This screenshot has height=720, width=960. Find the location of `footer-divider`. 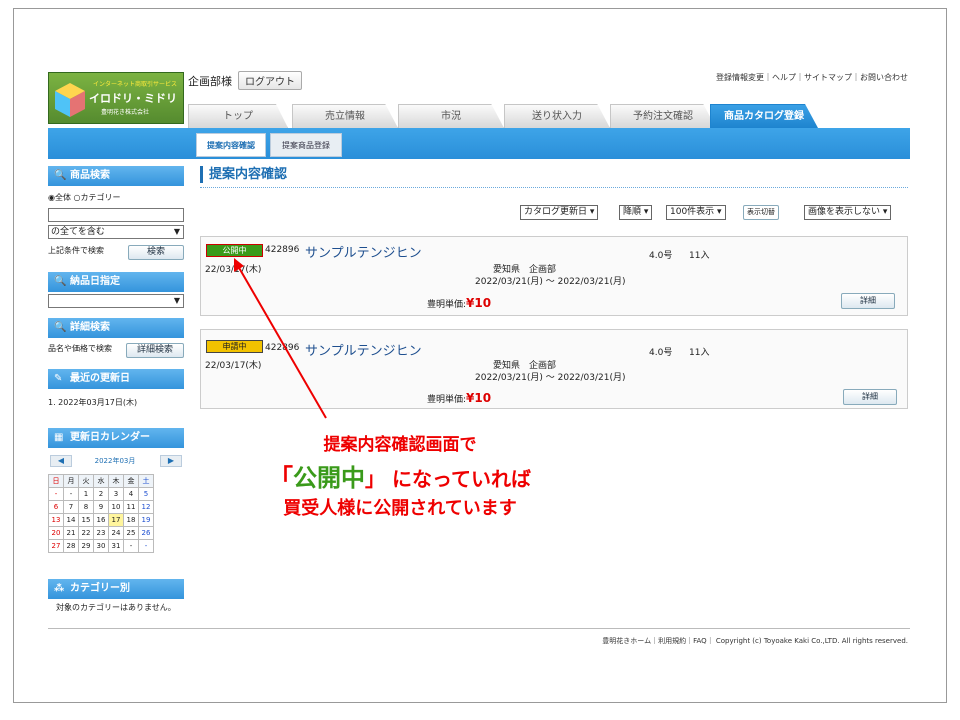

footer-divider is located at coordinates (479, 628).